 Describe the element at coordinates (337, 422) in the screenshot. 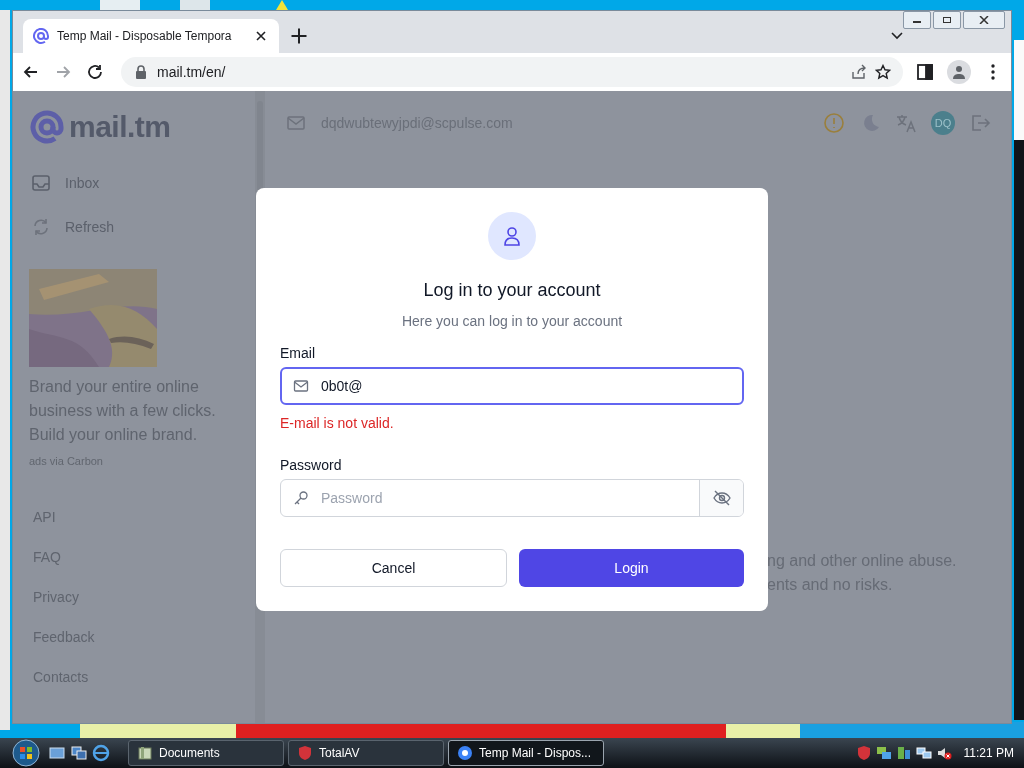

I see `error-message: E-mail is not valid.` at that location.